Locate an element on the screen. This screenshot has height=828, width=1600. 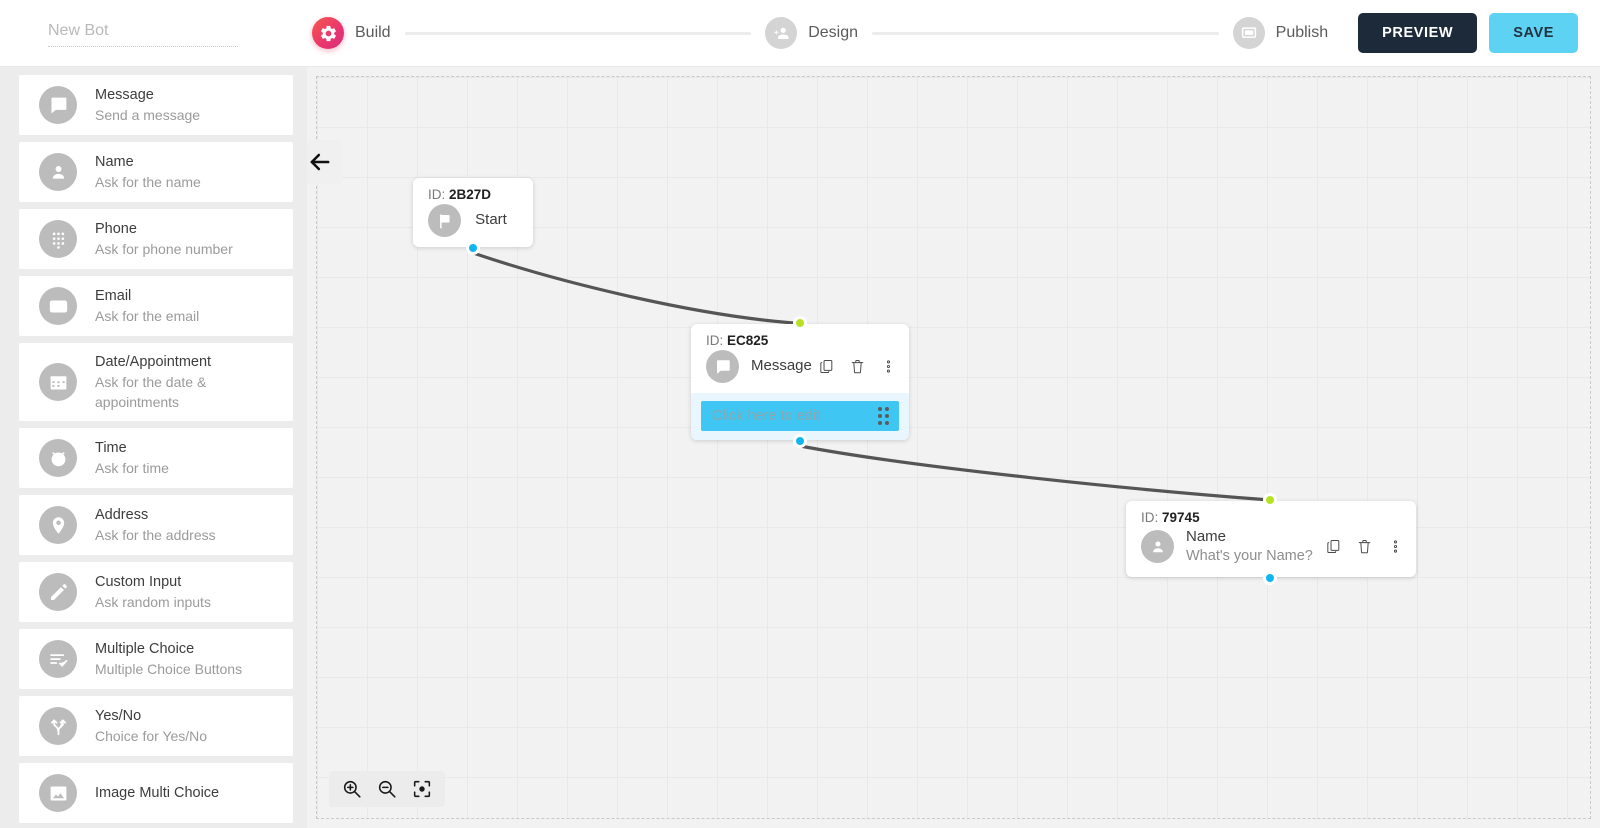
bot-name-input is located at coordinates (143, 33).